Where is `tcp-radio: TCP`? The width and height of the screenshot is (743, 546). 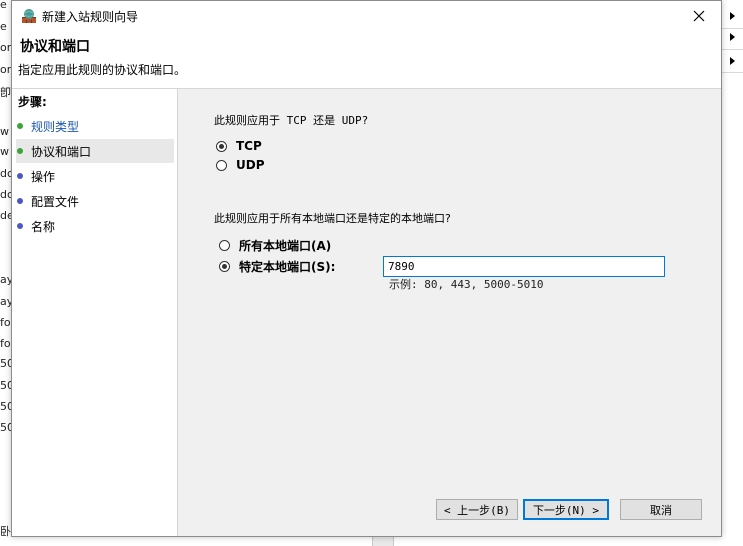
tcp-radio: TCP is located at coordinates (239, 146).